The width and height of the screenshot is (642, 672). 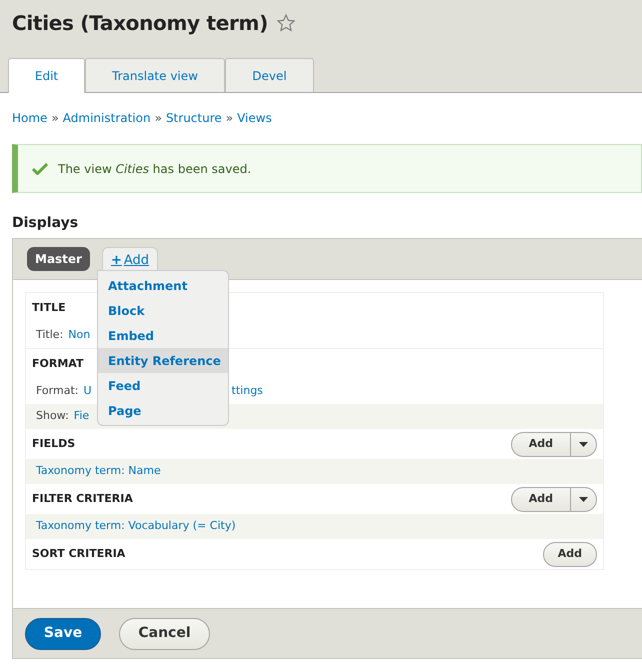 What do you see at coordinates (54, 444) in the screenshot?
I see `section-heading: FIELDS` at bounding box center [54, 444].